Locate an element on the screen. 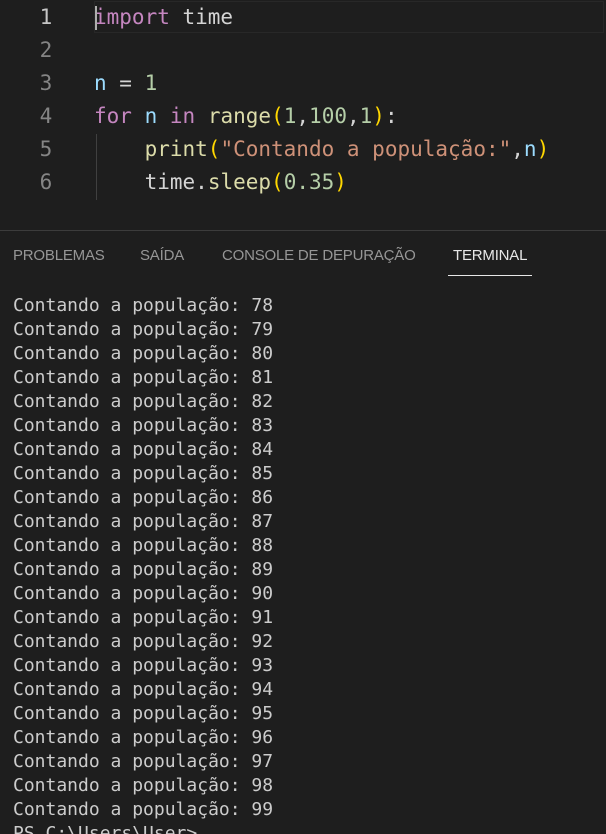 Image resolution: width=606 pixels, height=834 pixels. code-token: in is located at coordinates (182, 116).